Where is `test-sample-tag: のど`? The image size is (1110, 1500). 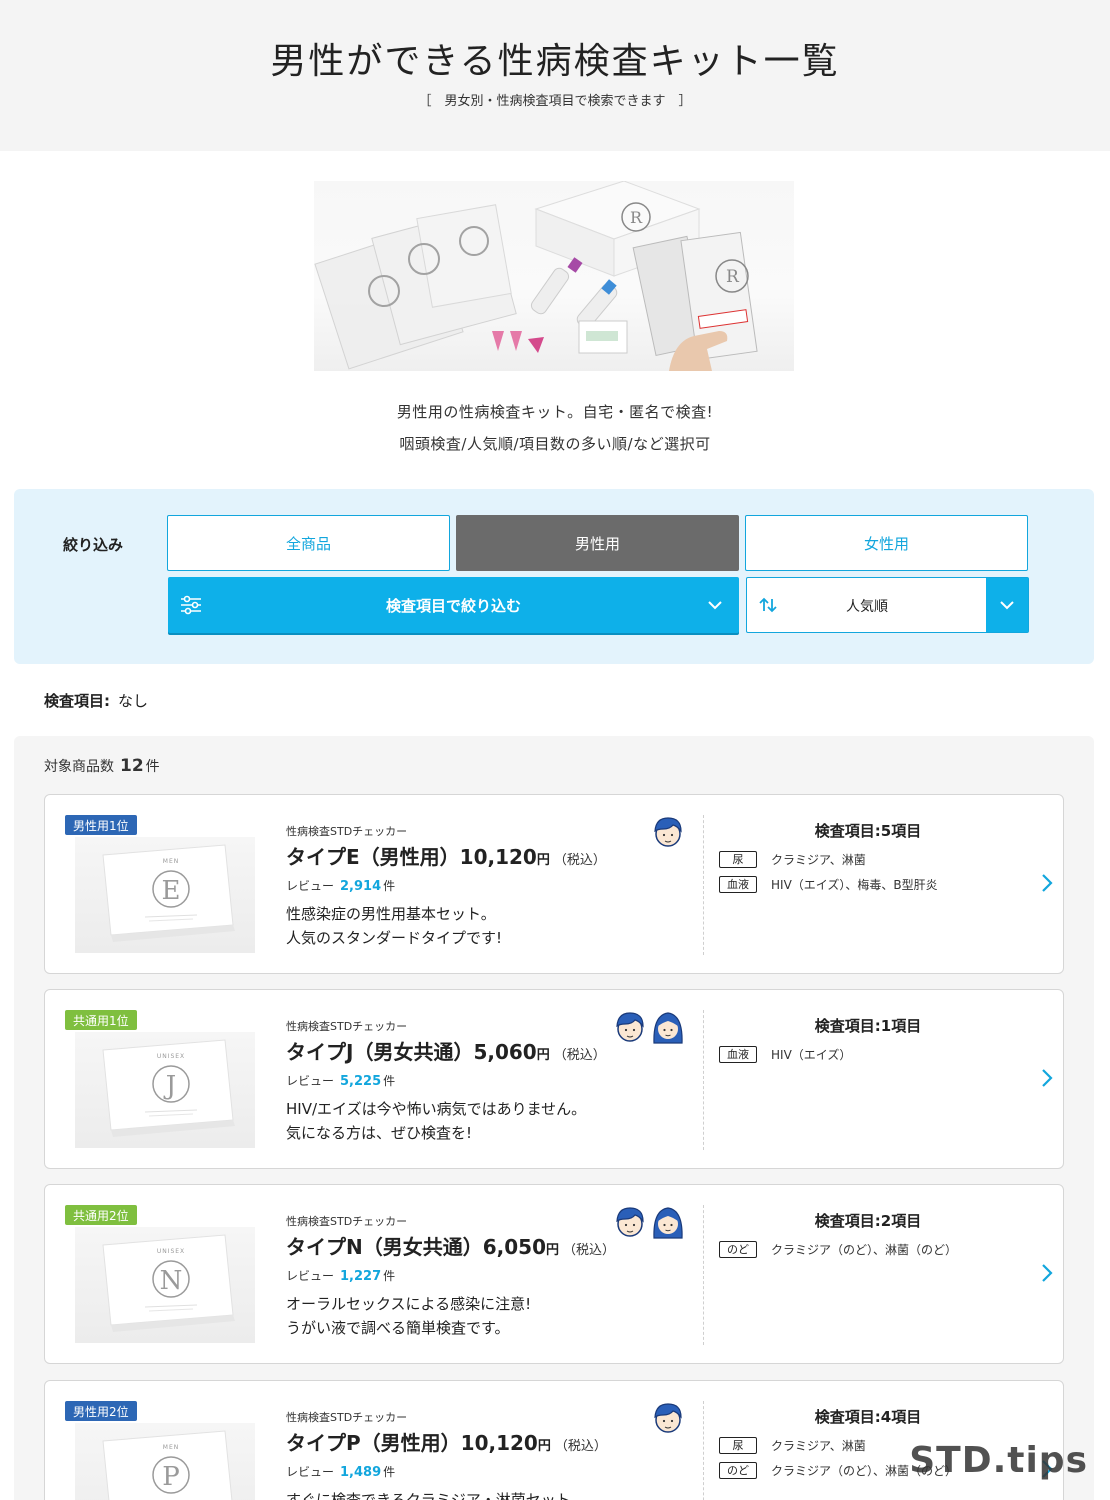 test-sample-tag: のど is located at coordinates (738, 1470).